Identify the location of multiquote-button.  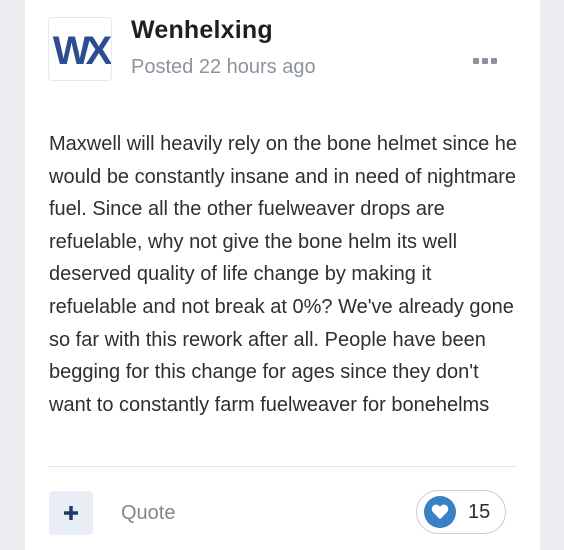
(71, 513).